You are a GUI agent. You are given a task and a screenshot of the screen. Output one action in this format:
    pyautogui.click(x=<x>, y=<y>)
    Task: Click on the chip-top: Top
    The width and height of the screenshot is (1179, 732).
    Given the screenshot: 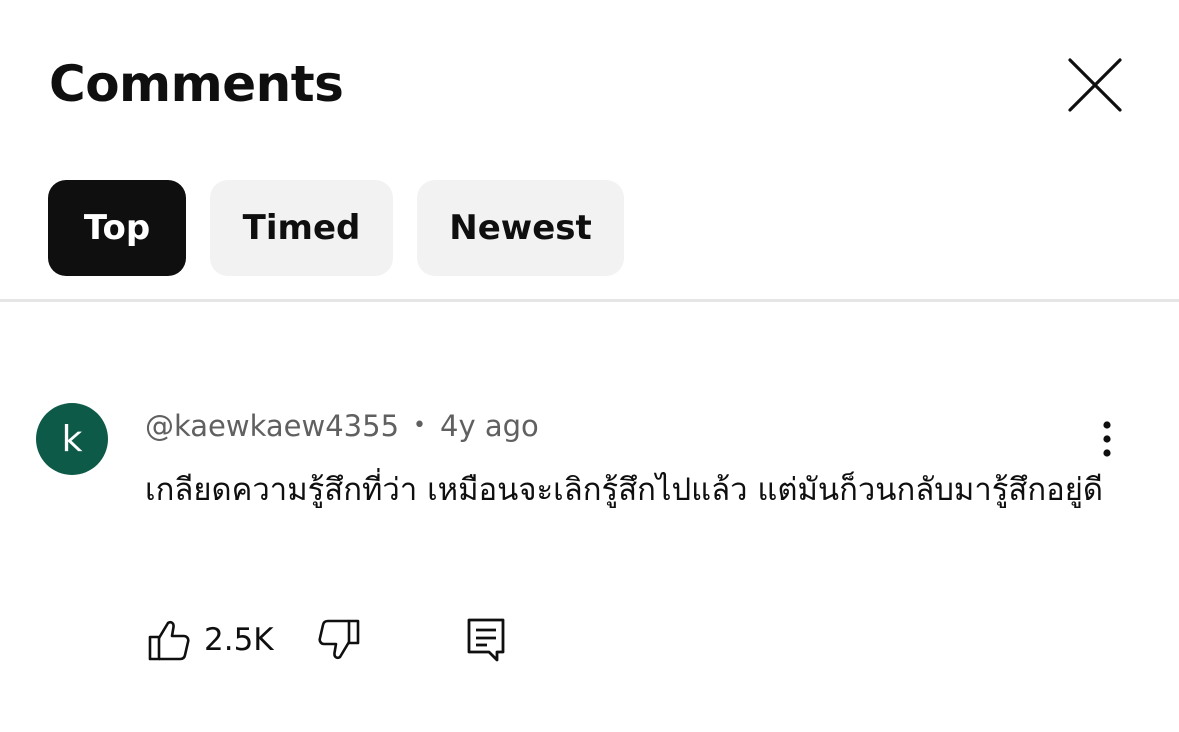 What is the action you would take?
    pyautogui.click(x=117, y=228)
    